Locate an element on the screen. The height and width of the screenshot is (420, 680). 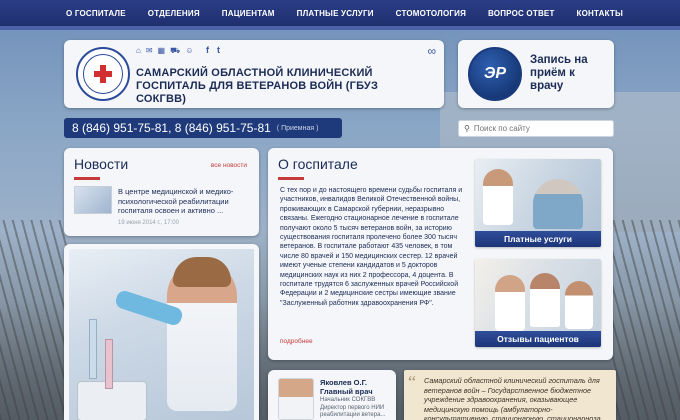
twitter-icon: t is located at coordinates (218, 50).